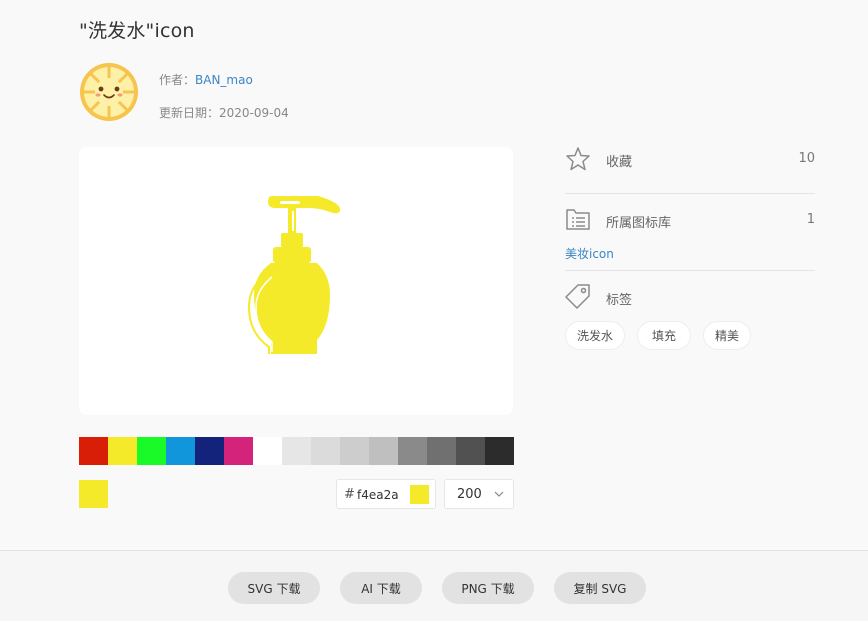 This screenshot has height=621, width=868. Describe the element at coordinates (810, 219) in the screenshot. I see `library-count: 1` at that location.